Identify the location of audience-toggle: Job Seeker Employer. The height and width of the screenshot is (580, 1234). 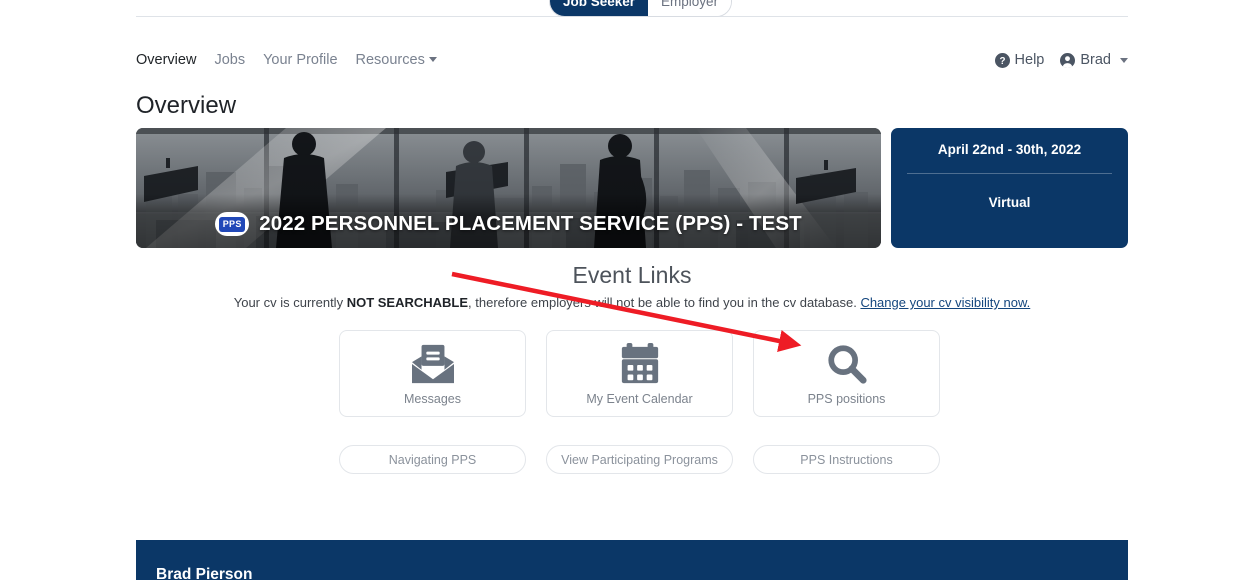
(641, 8).